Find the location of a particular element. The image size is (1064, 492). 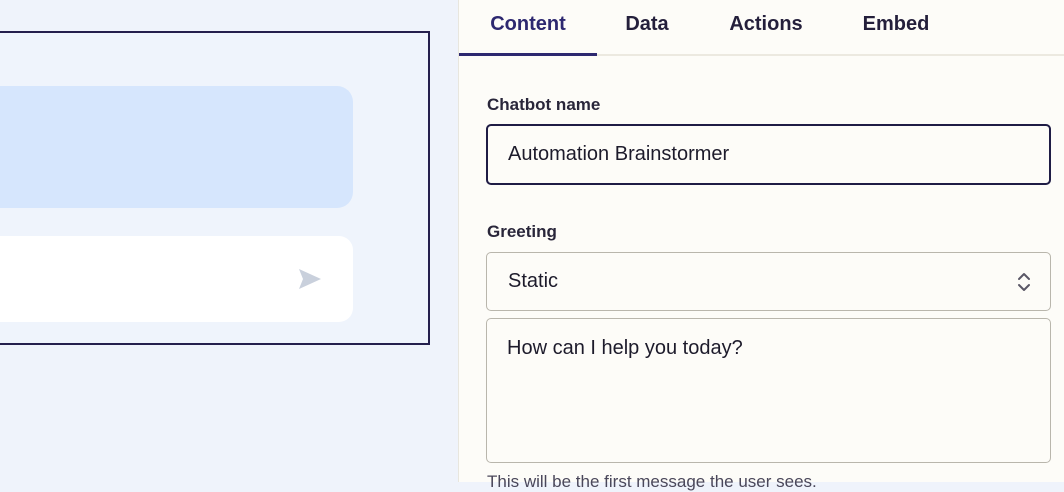

greeting-label: Greeting is located at coordinates (522, 231).